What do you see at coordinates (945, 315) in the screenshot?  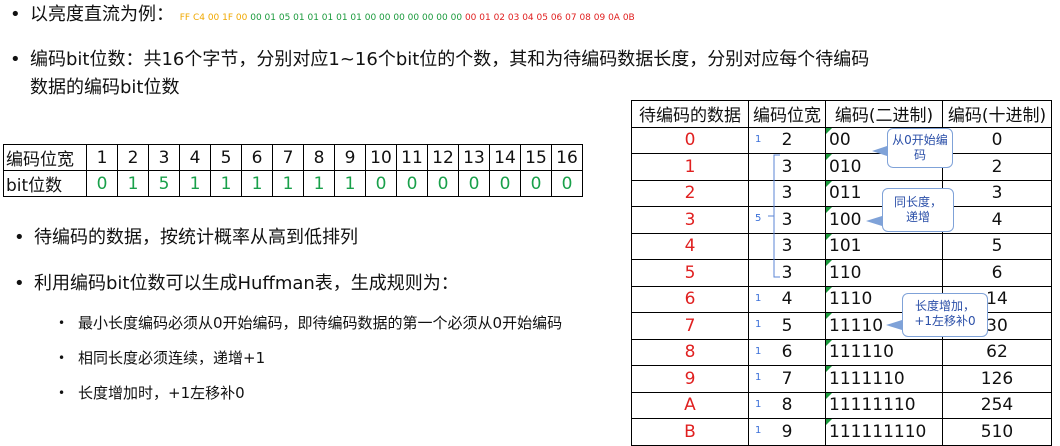 I see `callout-grow: 长度增加，+1左移补0` at bounding box center [945, 315].